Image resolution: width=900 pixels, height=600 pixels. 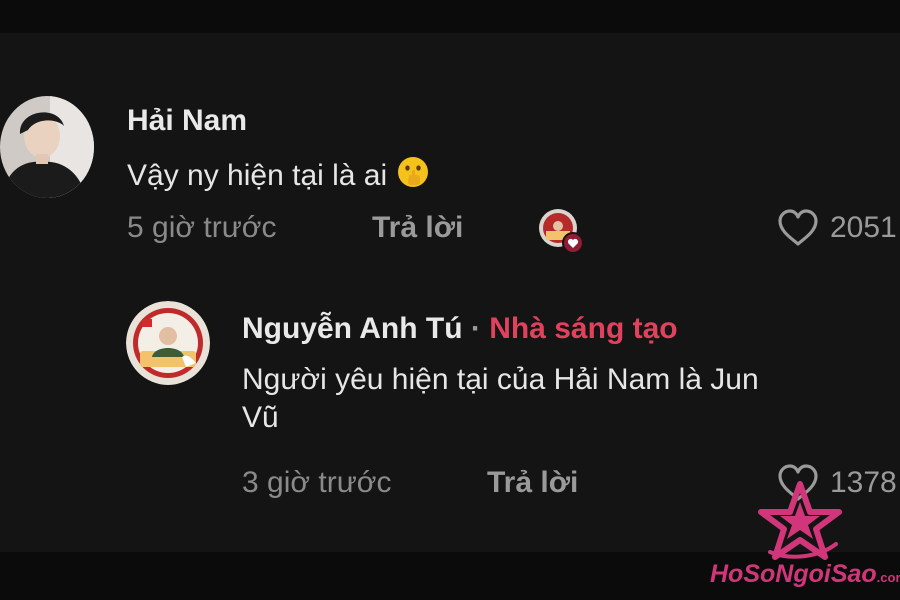 I want to click on reply-reply-button: Trả lời, so click(x=532, y=483).